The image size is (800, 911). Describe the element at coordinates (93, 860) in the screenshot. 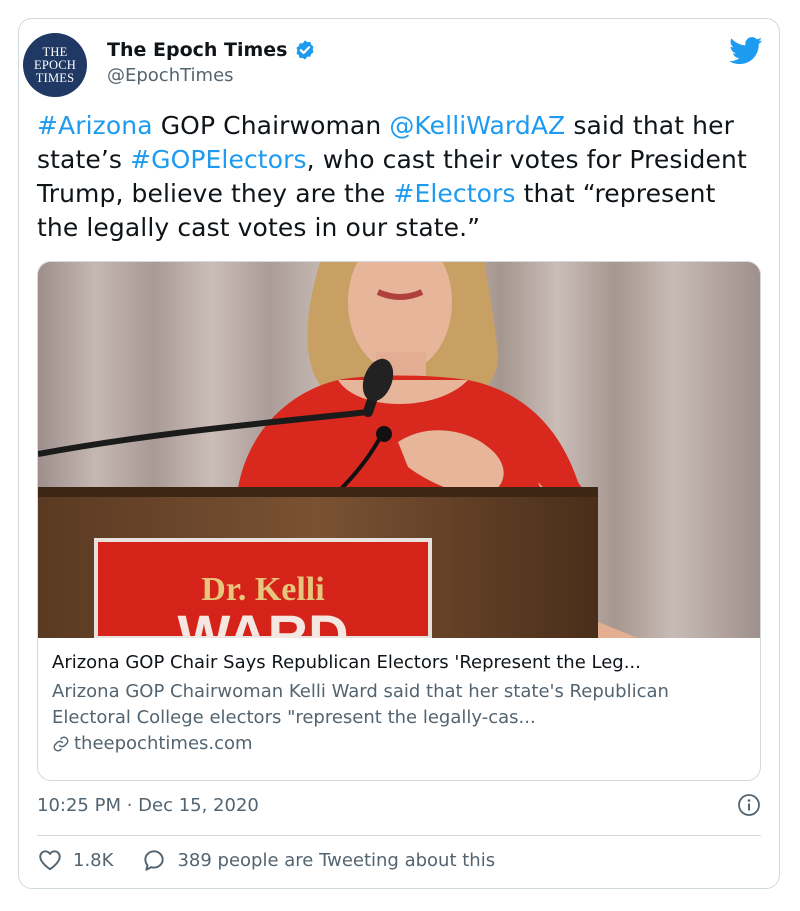

I see `like-count: 1.8K` at that location.